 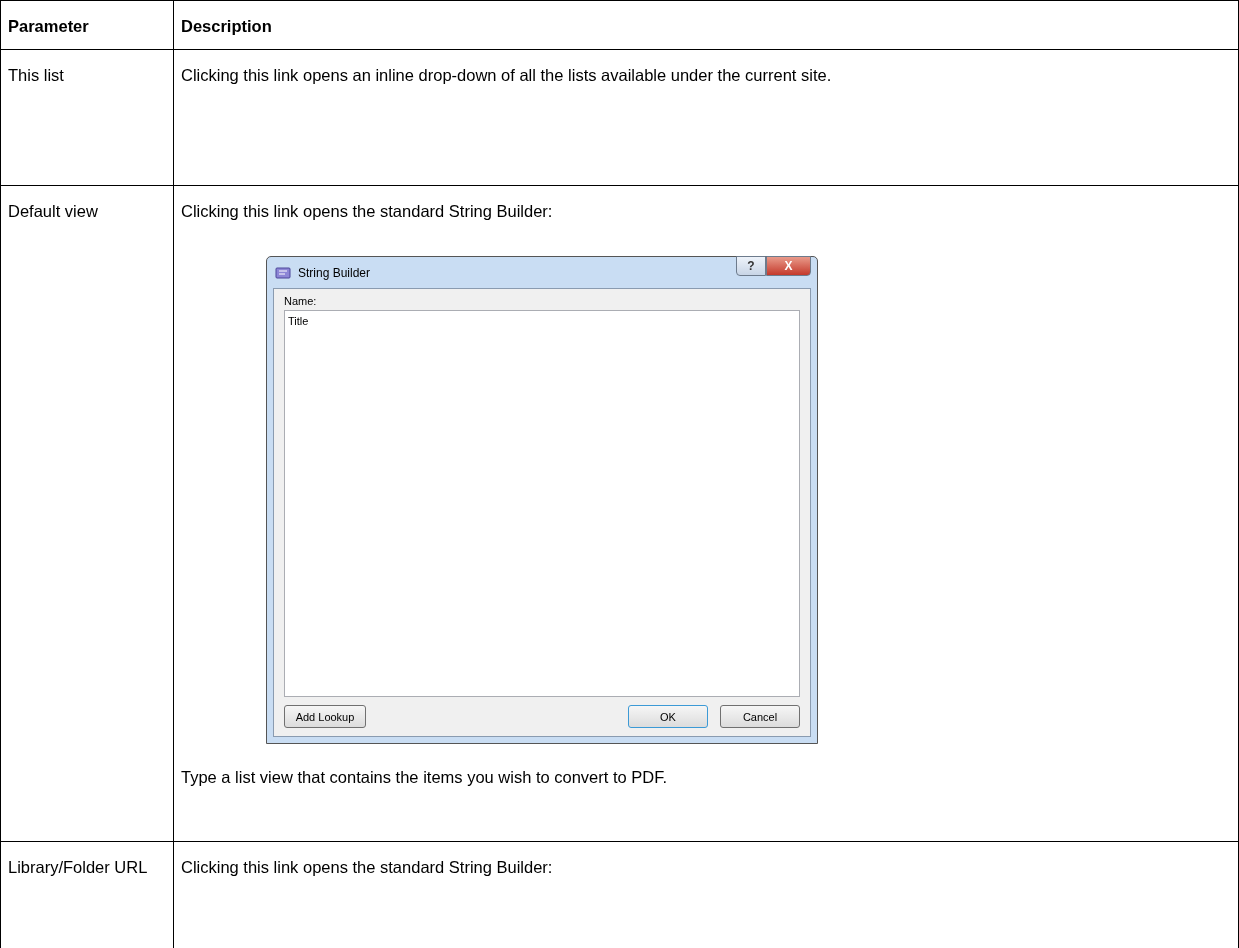 I want to click on dialog-button: Cancel, so click(x=760, y=716).